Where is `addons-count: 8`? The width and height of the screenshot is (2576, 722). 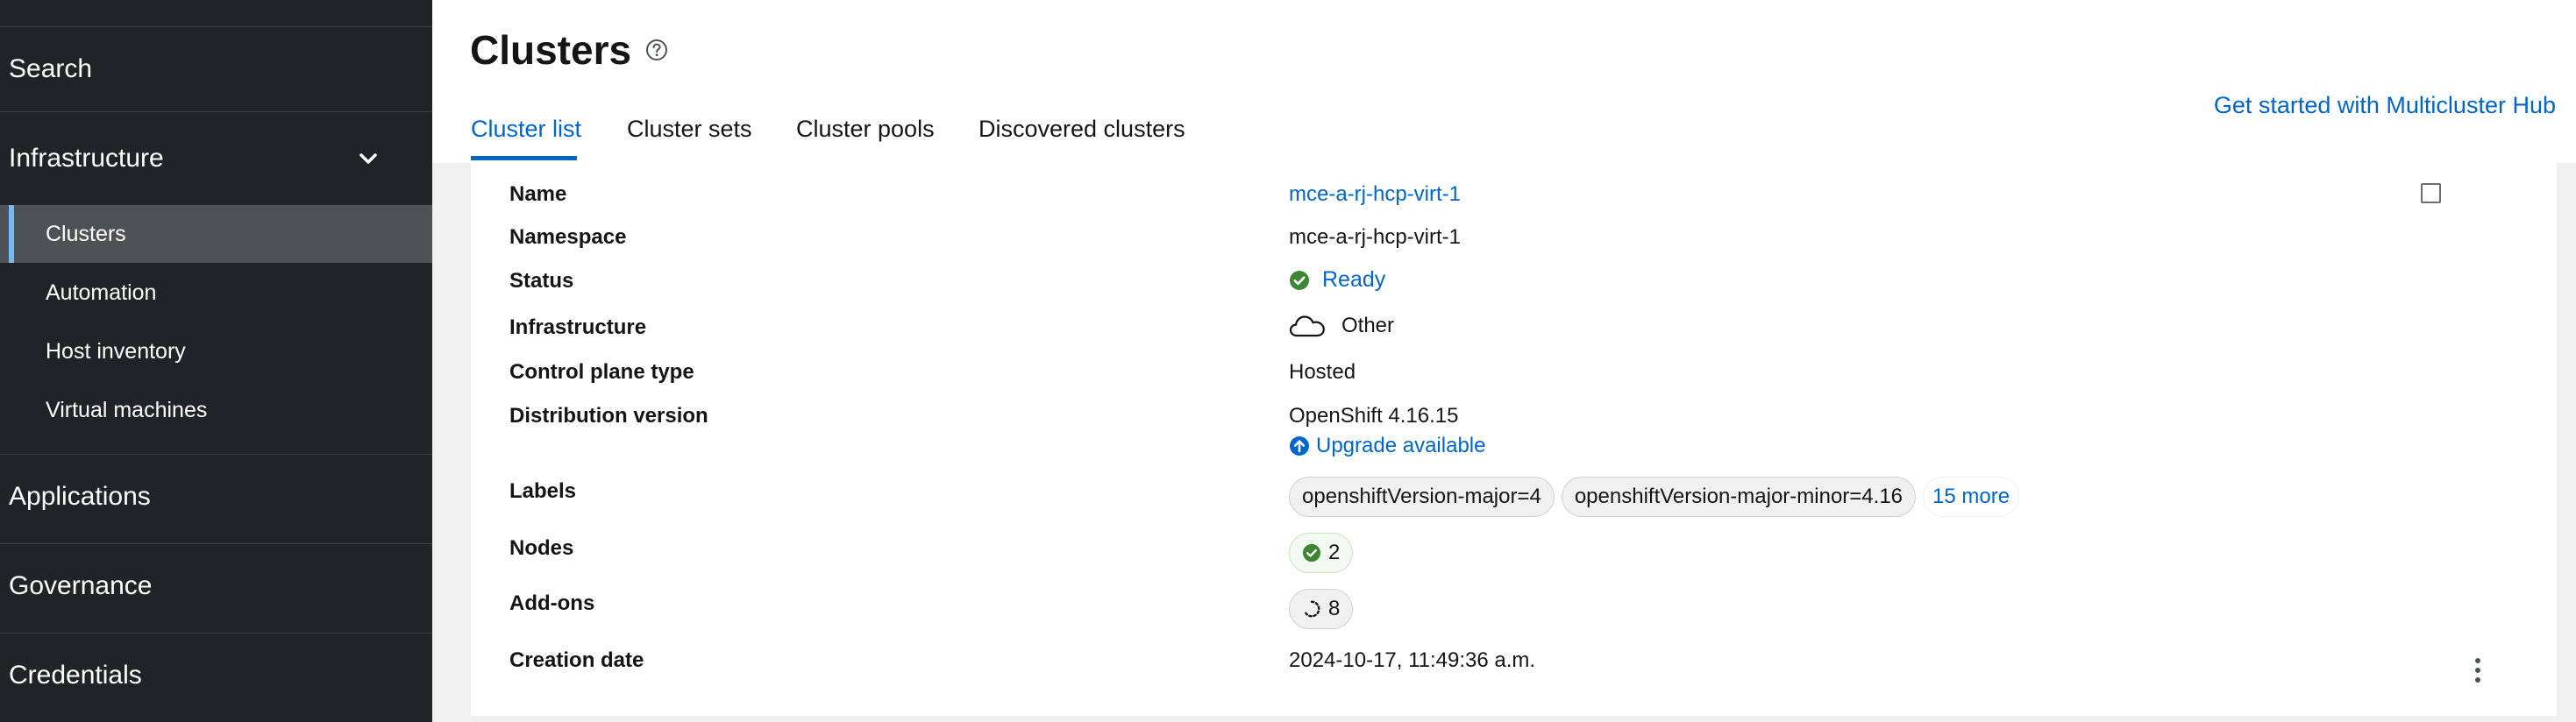
addons-count: 8 is located at coordinates (1334, 608).